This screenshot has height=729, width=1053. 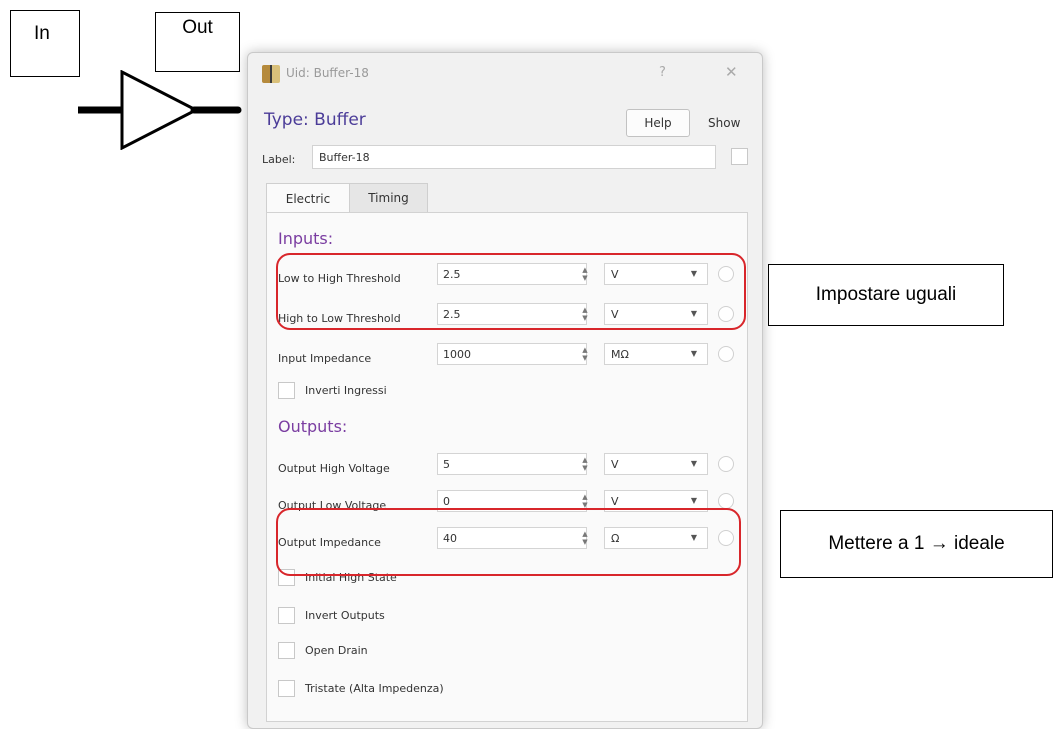 I want to click on annotation-equal-box: Impostare uguali, so click(x=886, y=295).